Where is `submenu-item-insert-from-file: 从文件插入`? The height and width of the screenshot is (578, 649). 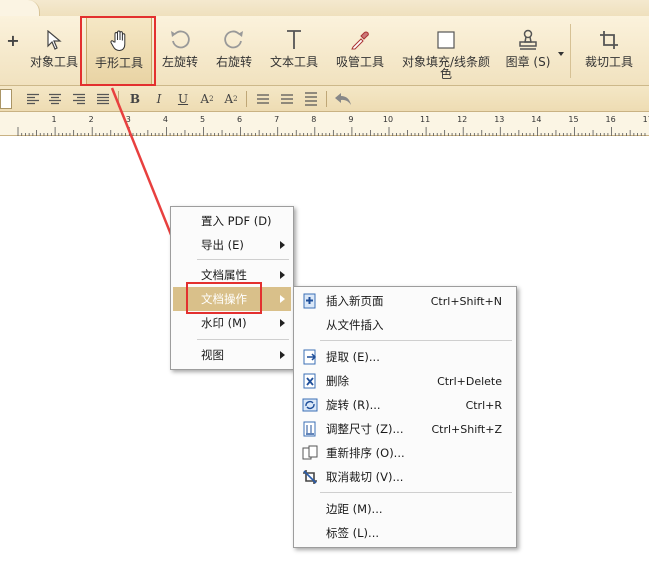 submenu-item-insert-from-file: 从文件插入 is located at coordinates (405, 325).